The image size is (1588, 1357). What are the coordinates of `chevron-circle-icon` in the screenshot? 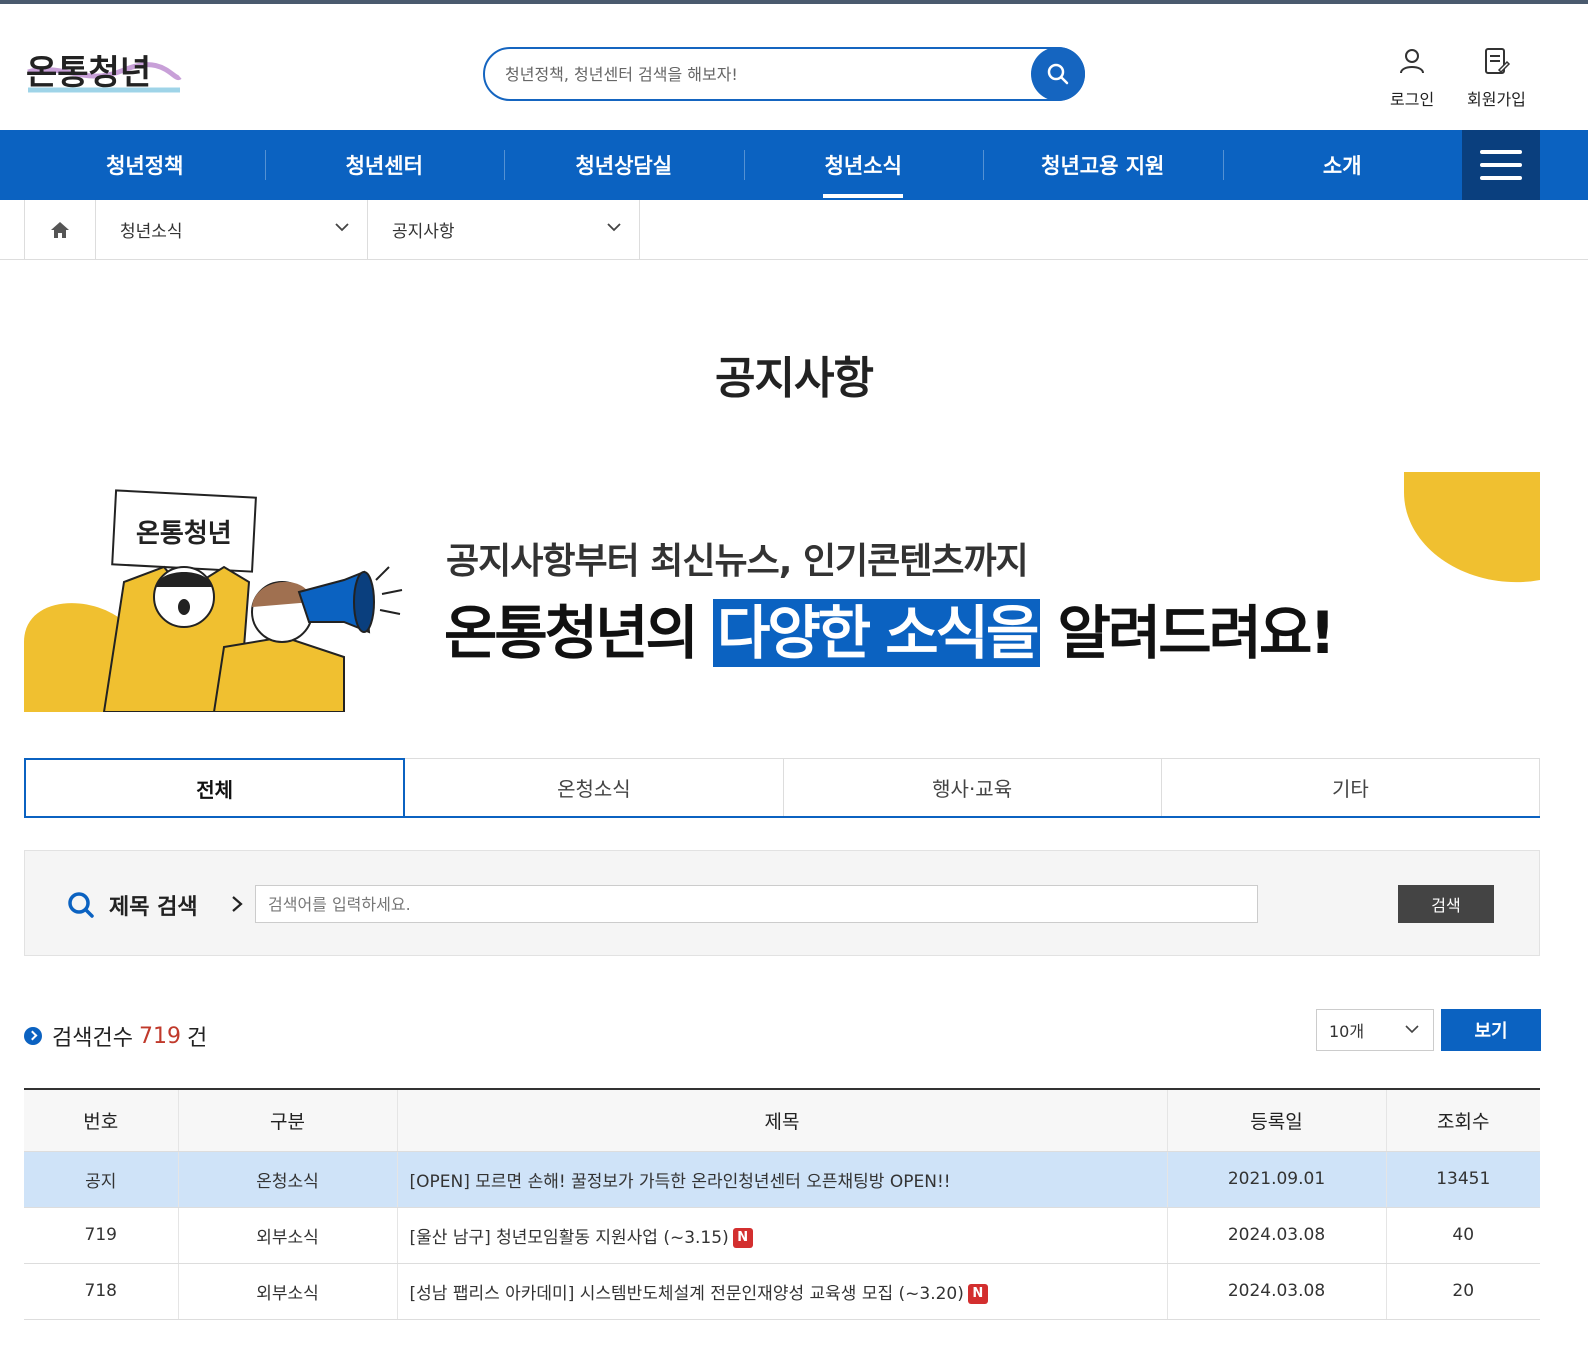 It's located at (33, 1036).